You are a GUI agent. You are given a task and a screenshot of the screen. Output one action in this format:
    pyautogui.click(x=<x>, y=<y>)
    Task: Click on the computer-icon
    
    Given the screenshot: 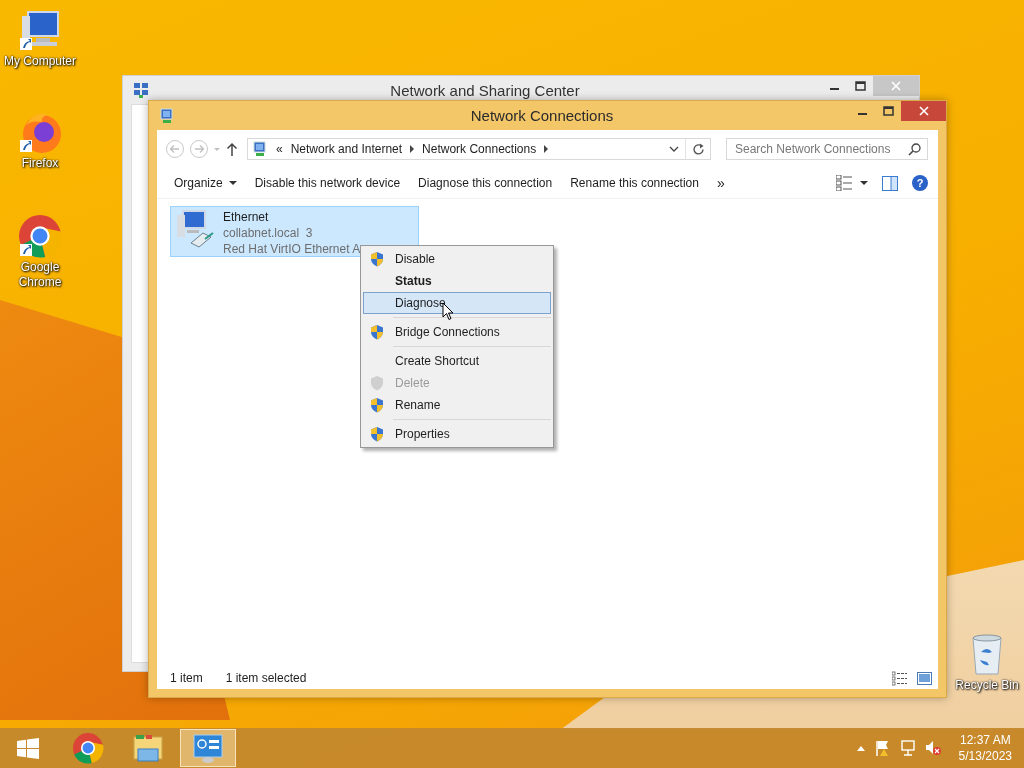 What is the action you would take?
    pyautogui.click(x=40, y=30)
    